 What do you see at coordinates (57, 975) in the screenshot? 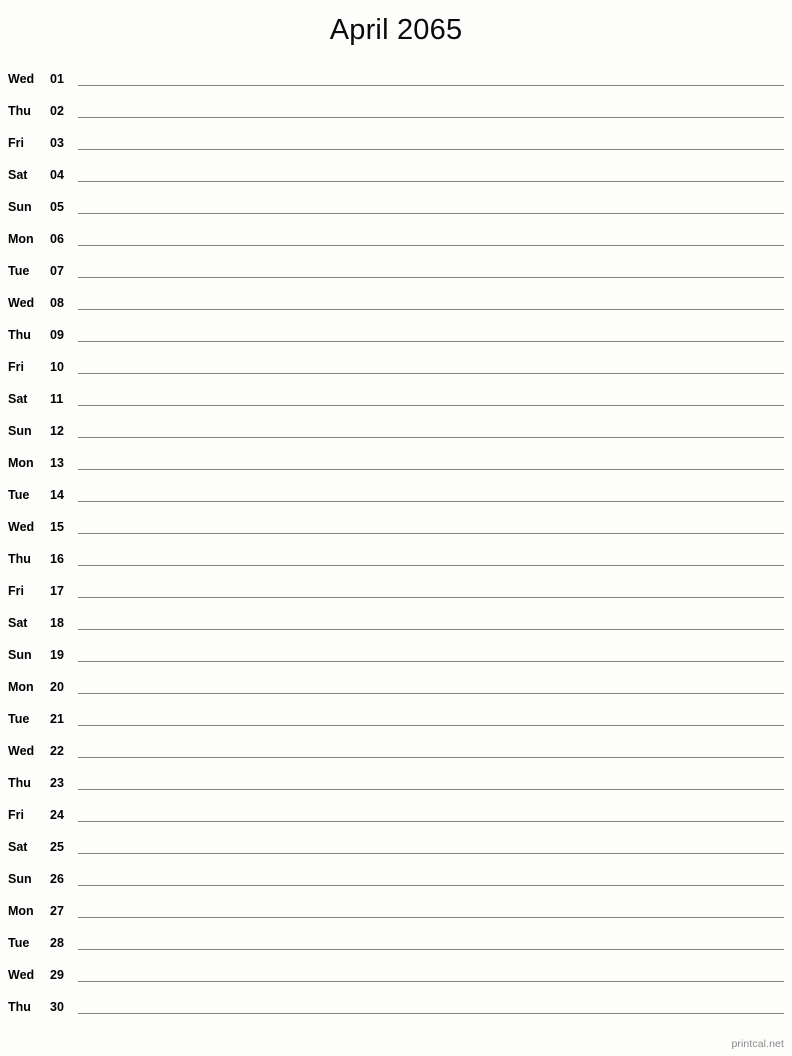
I see `day-number: 29` at bounding box center [57, 975].